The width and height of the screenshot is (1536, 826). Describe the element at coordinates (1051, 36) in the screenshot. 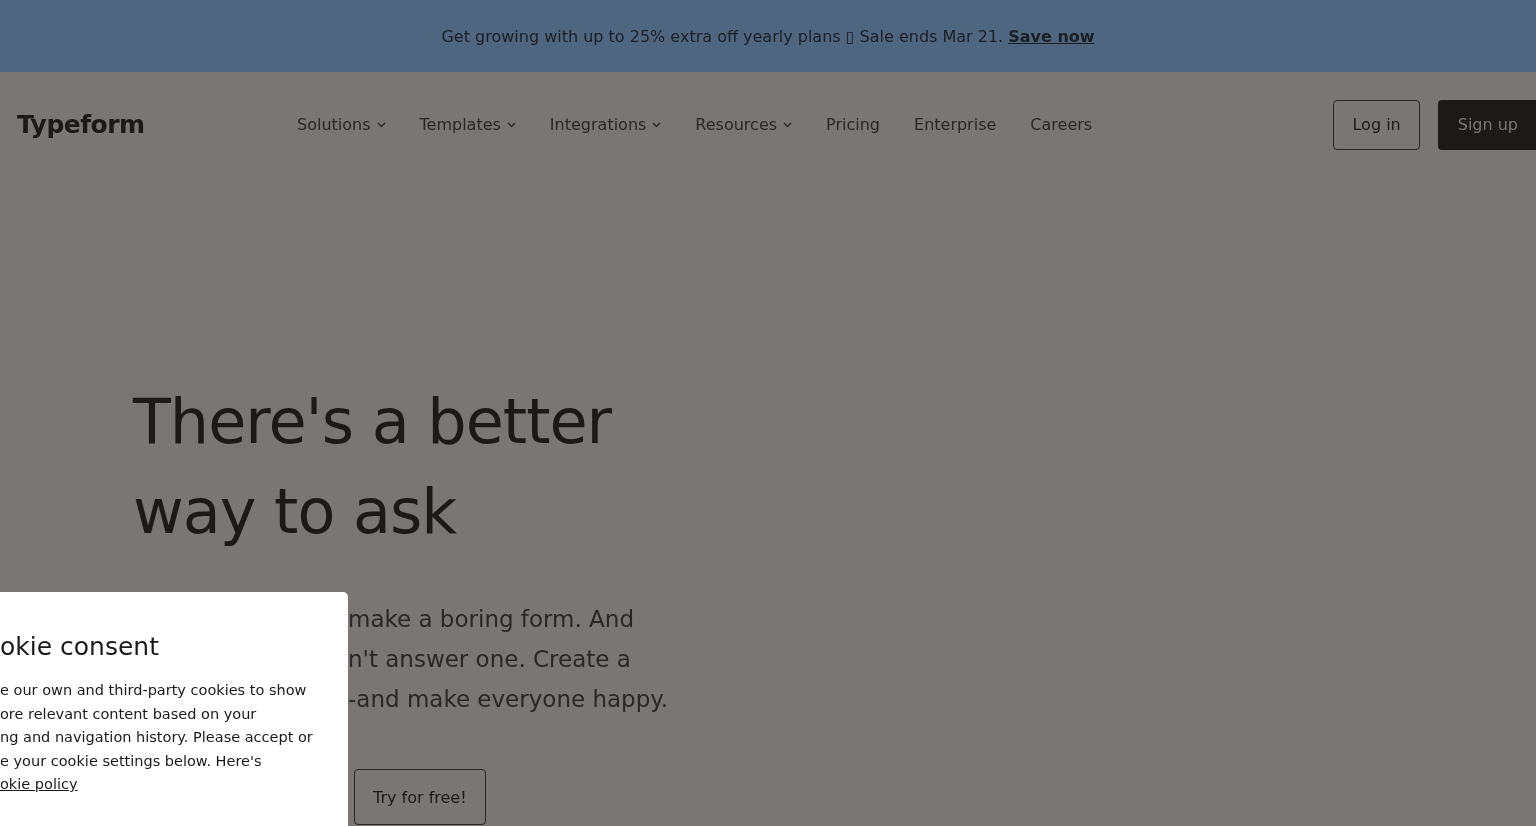

I see `save-now-link: Save now` at that location.